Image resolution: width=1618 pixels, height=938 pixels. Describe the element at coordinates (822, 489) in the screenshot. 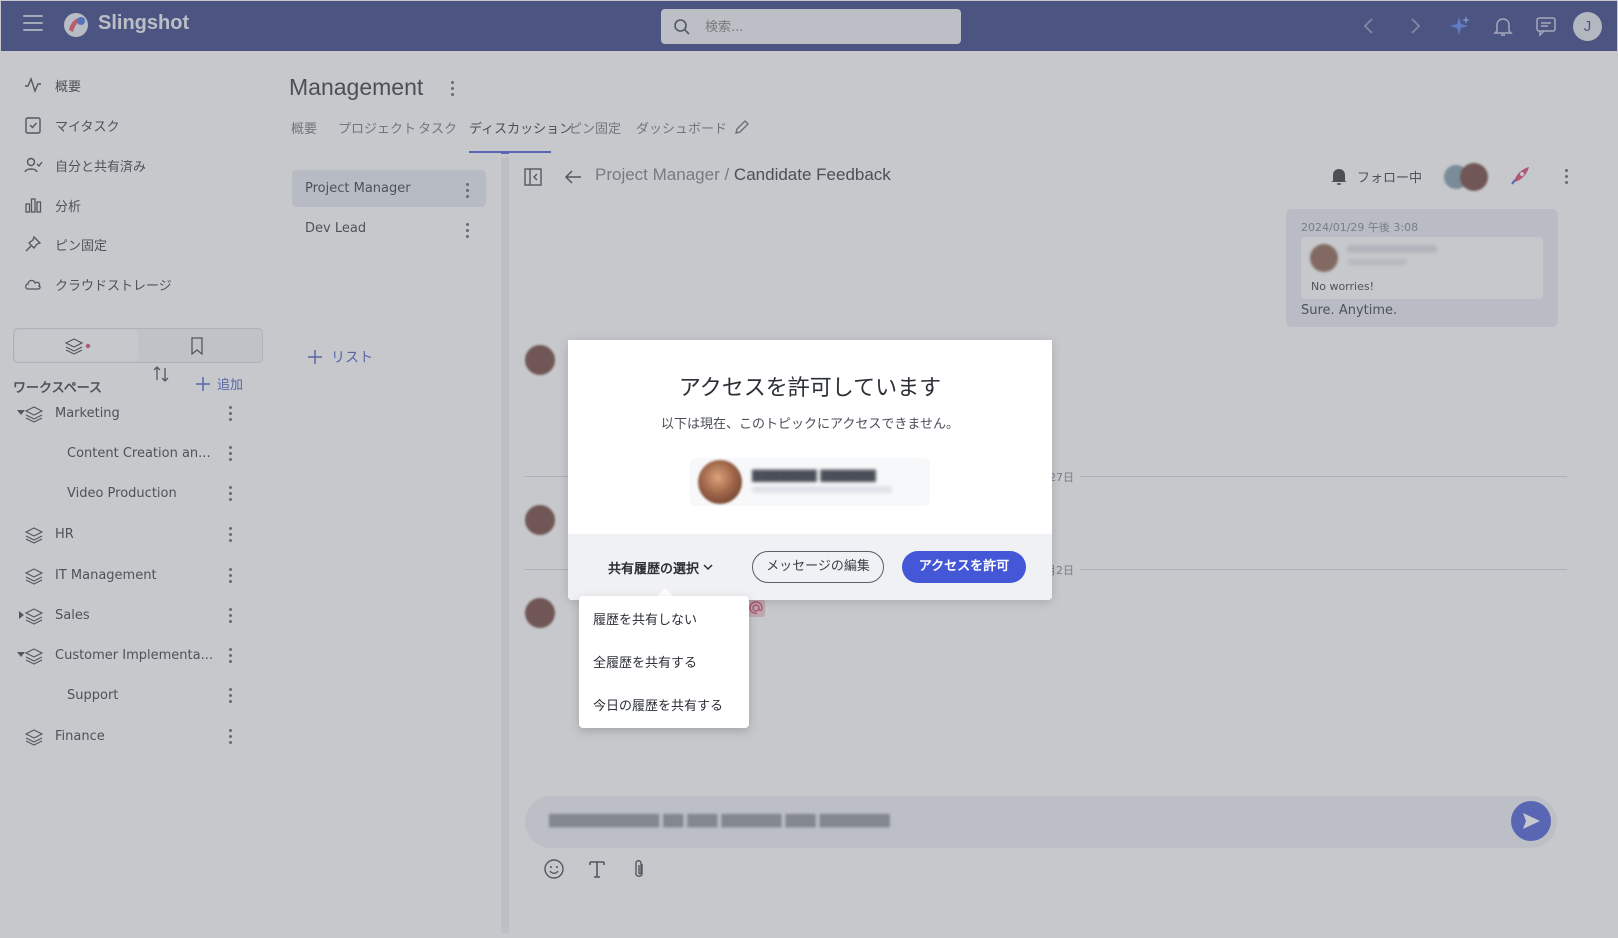

I see `user-email-redacted` at that location.